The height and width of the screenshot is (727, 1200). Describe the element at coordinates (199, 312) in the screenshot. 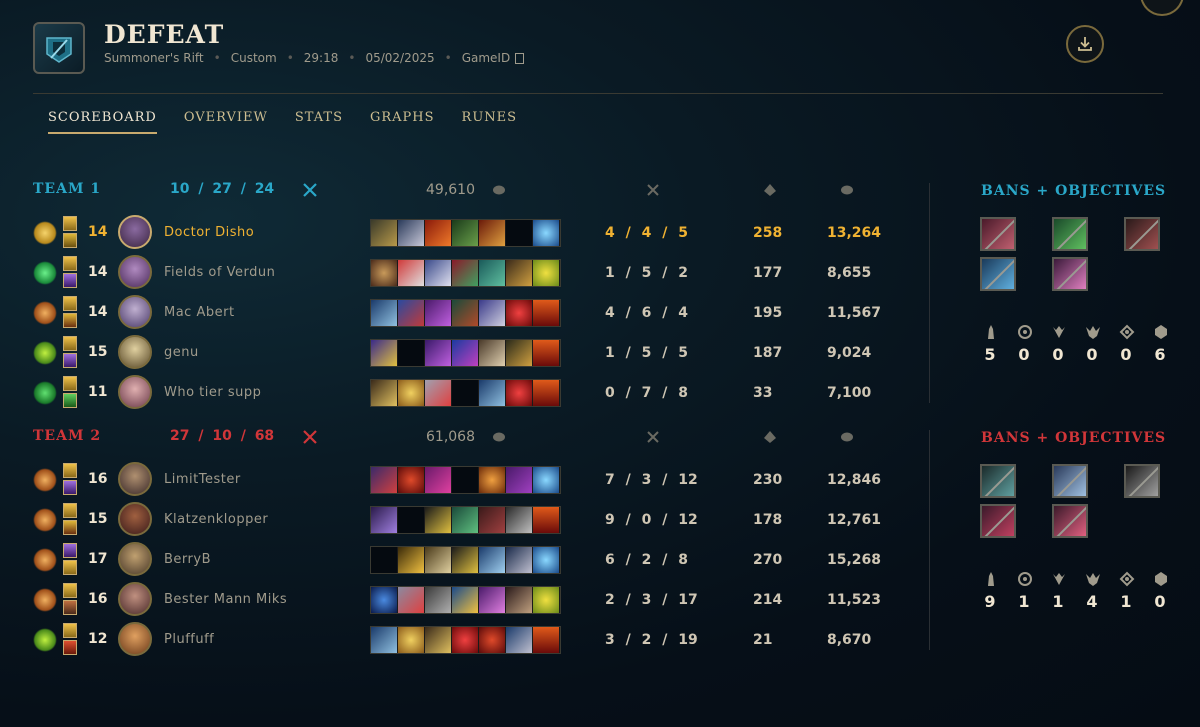

I see `player-name: Mac Abert` at that location.